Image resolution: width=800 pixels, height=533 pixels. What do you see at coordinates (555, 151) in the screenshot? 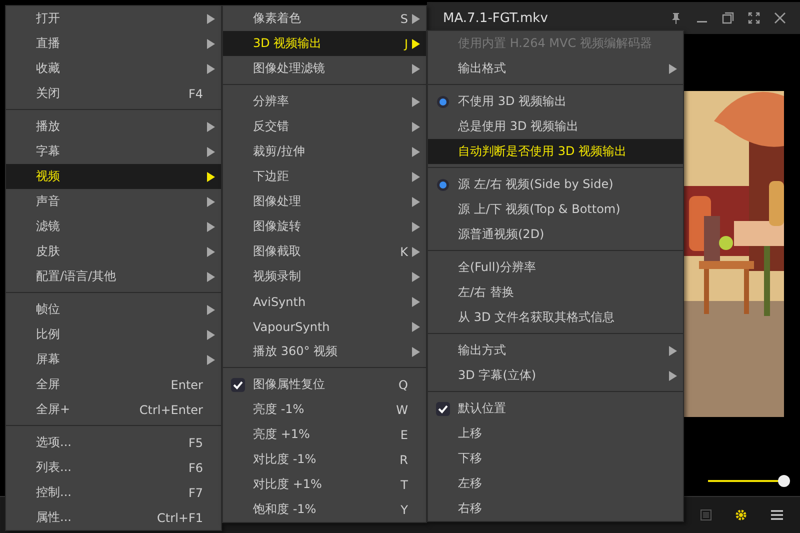
I see `menu-item: 自动判断是否使用 3D 视频输出` at bounding box center [555, 151].